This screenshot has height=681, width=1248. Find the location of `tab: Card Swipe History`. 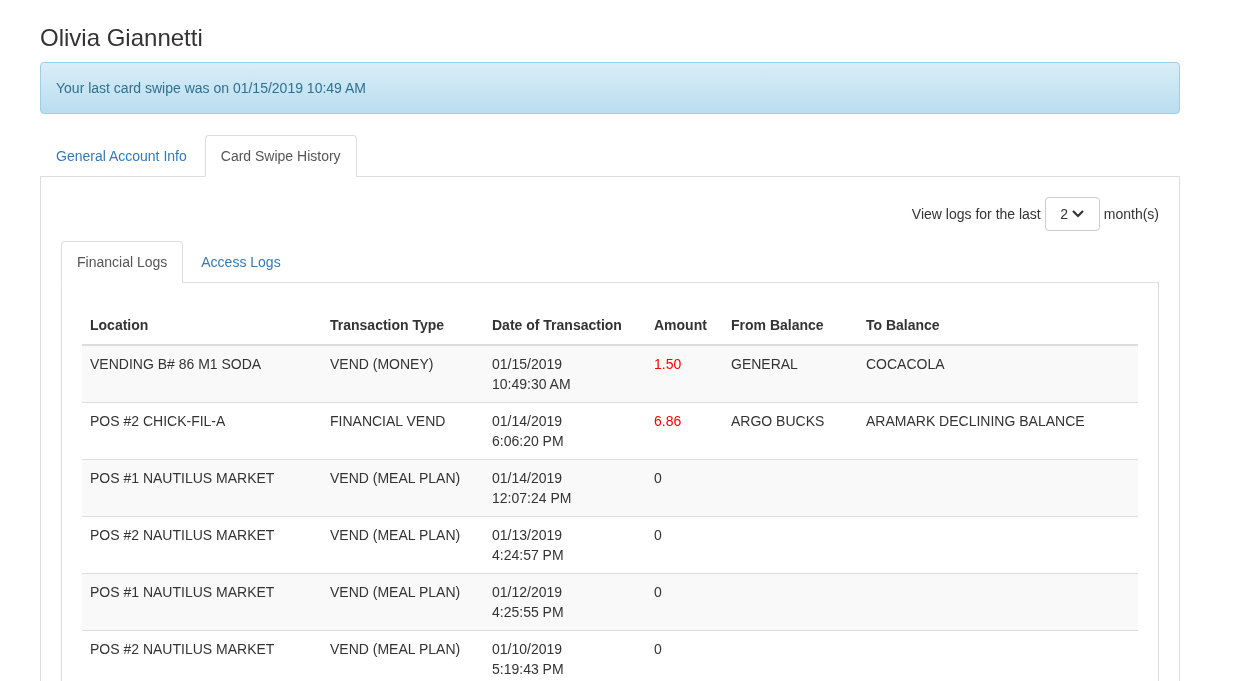

tab: Card Swipe History is located at coordinates (280, 156).